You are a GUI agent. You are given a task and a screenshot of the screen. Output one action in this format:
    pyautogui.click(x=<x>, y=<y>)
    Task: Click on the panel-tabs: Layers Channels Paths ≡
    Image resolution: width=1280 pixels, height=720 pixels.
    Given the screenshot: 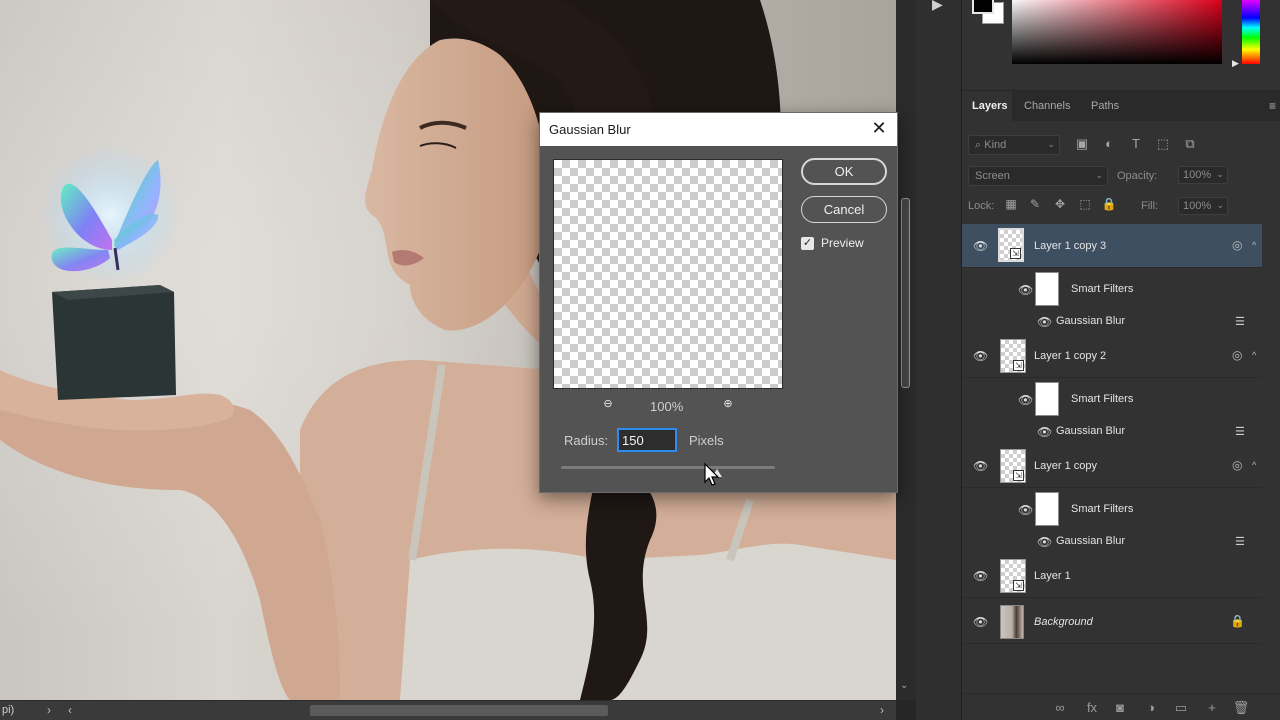 What is the action you would take?
    pyautogui.click(x=1121, y=106)
    